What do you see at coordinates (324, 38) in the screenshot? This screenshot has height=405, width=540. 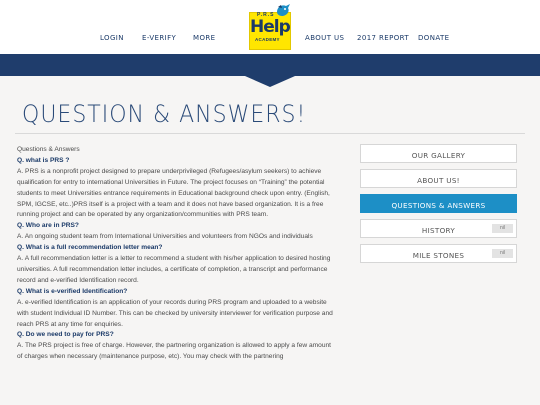 I see `nav-about-us: ABOUT US` at bounding box center [324, 38].